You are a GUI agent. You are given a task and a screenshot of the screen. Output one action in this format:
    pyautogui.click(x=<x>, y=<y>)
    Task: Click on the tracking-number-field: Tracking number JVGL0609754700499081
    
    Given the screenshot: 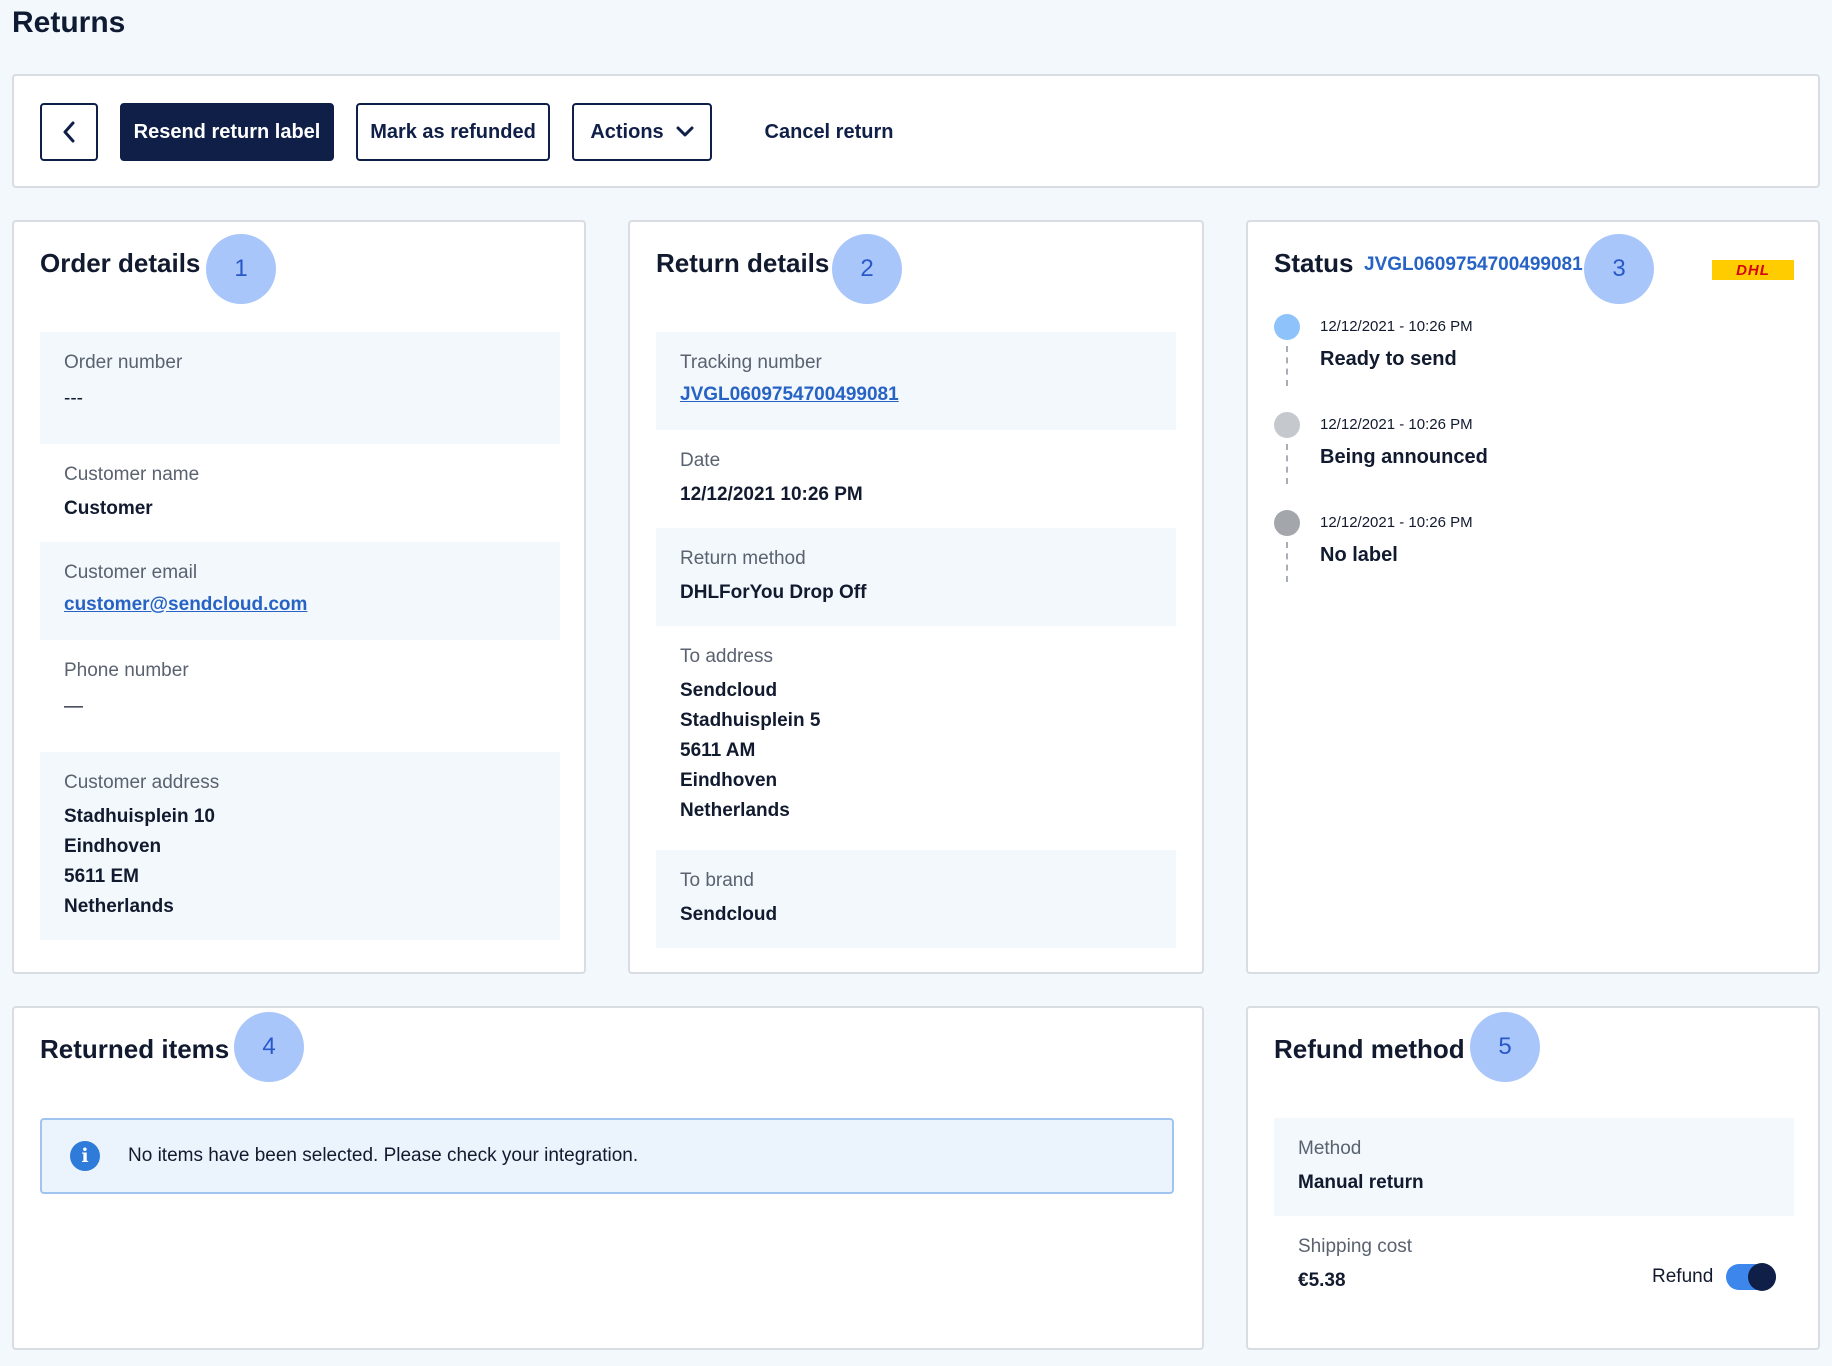 What is the action you would take?
    pyautogui.click(x=916, y=381)
    